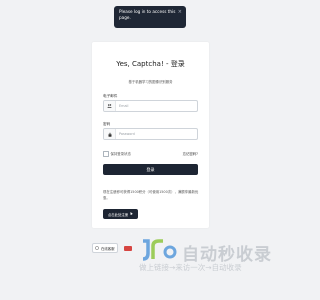  Describe the element at coordinates (150, 106) in the screenshot. I see `email-field: Email` at that location.